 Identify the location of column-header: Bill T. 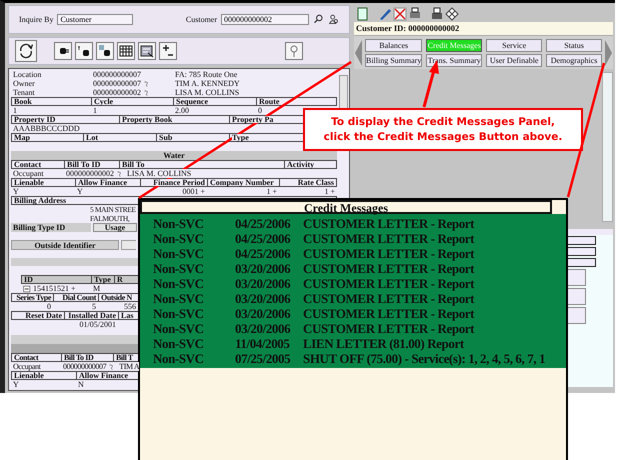
(124, 357).